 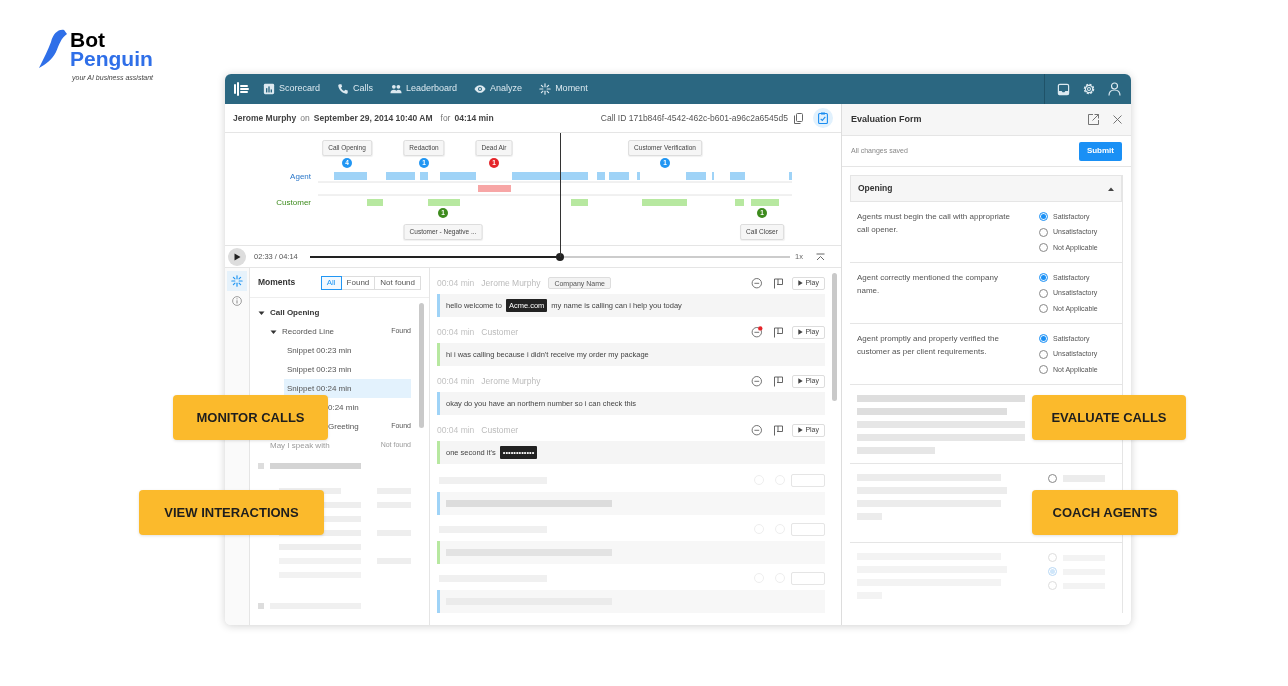 What do you see at coordinates (231, 512) in the screenshot?
I see `callout-label: VIEW INTERACTIONS` at bounding box center [231, 512].